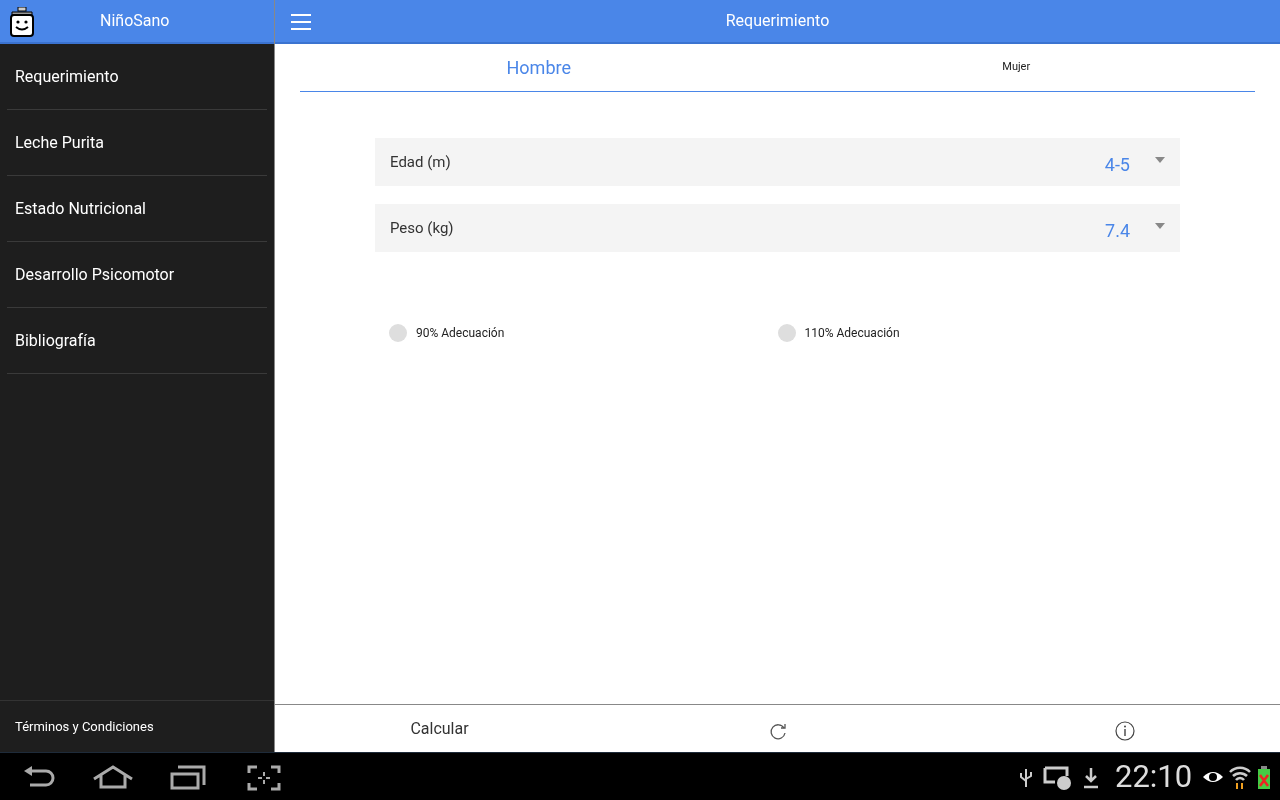 This screenshot has width=1280, height=800. Describe the element at coordinates (439, 728) in the screenshot. I see `calculate-button: Calcular` at that location.